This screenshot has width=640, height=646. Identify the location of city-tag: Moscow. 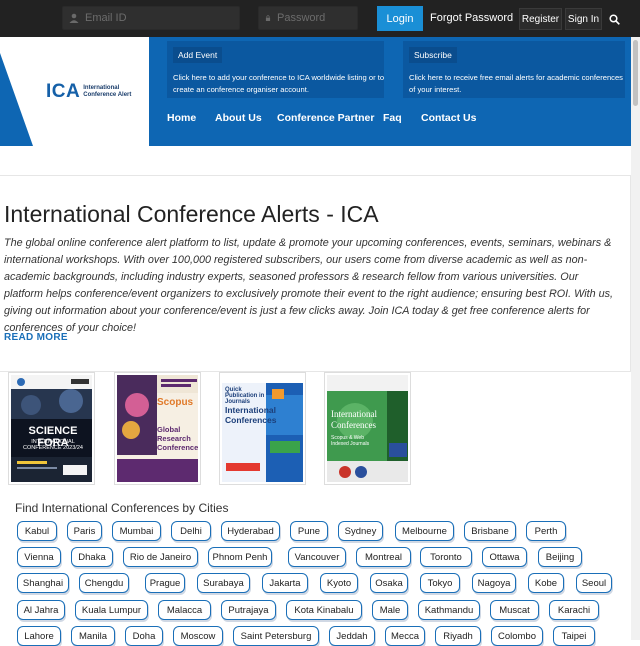
(198, 636).